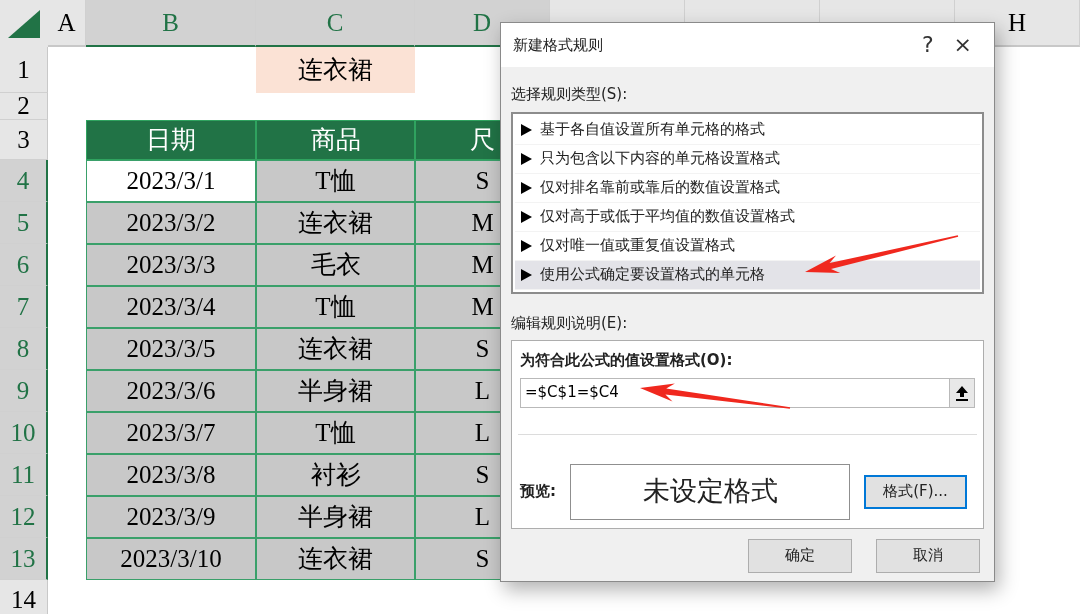 This screenshot has height=614, width=1080. Describe the element at coordinates (171, 391) in the screenshot. I see `table-cell: 2023/3/6` at that location.